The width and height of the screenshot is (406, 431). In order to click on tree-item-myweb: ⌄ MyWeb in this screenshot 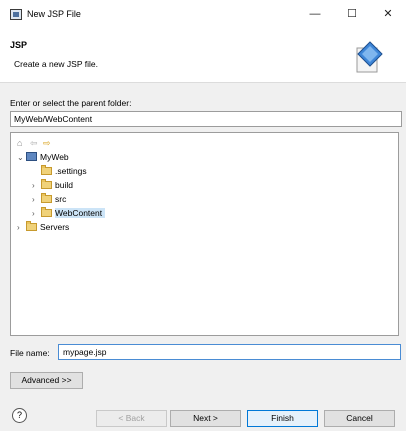, I will do `click(43, 157)`.